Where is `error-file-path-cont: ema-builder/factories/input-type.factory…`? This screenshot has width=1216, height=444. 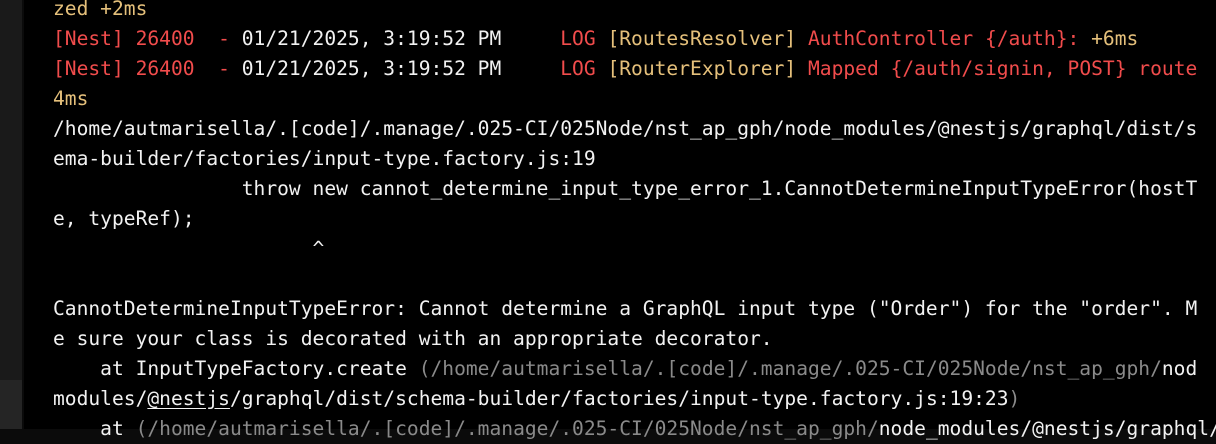
error-file-path-cont: ema-builder/factories/input-type.factory… is located at coordinates (324, 159).